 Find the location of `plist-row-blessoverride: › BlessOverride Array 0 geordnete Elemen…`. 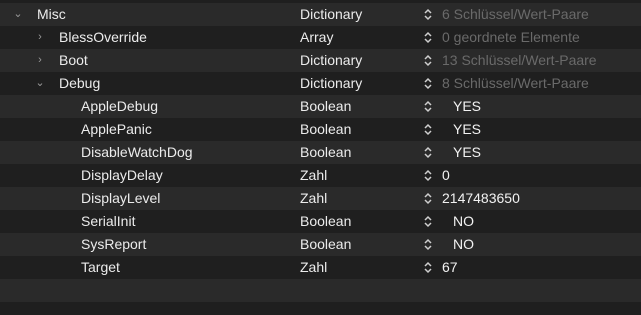

plist-row-blessoverride: › BlessOverride Array 0 geordnete Elemen… is located at coordinates (320, 37).